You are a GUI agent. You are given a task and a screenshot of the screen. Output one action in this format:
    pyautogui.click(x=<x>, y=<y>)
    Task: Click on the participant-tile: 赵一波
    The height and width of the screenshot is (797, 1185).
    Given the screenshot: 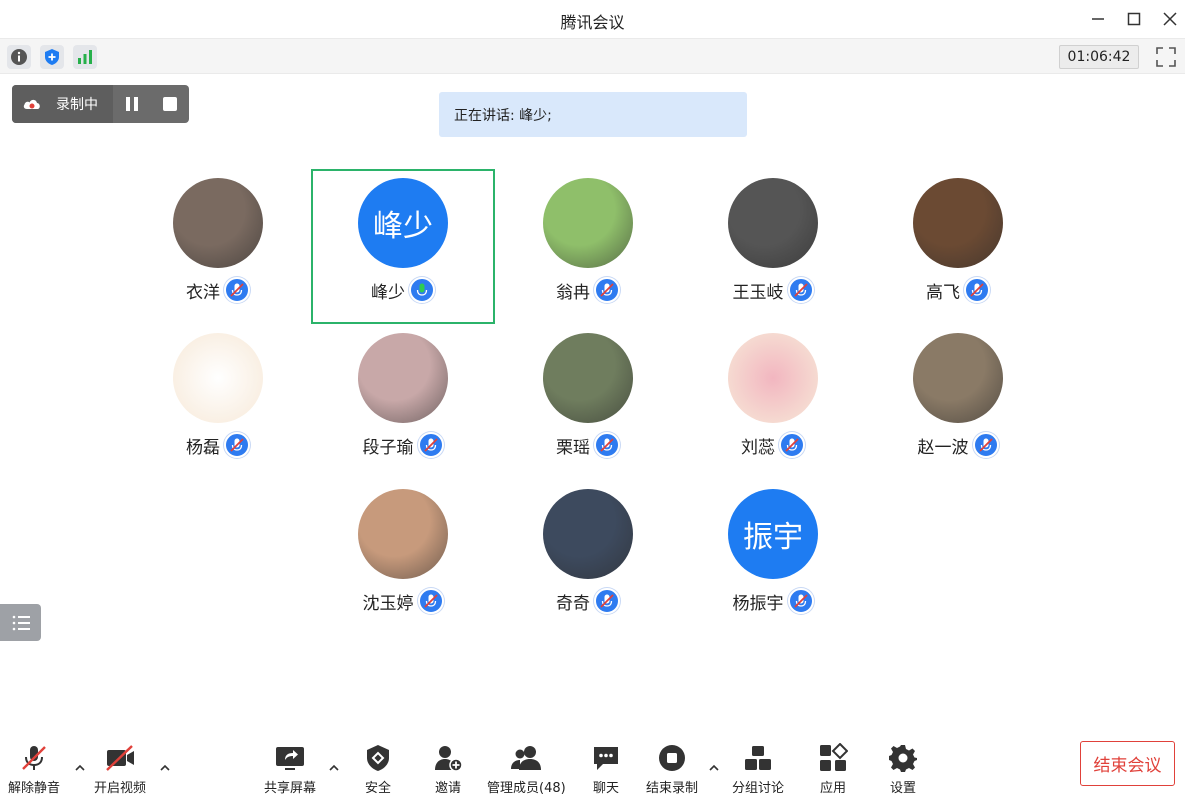 What is the action you would take?
    pyautogui.click(x=958, y=401)
    